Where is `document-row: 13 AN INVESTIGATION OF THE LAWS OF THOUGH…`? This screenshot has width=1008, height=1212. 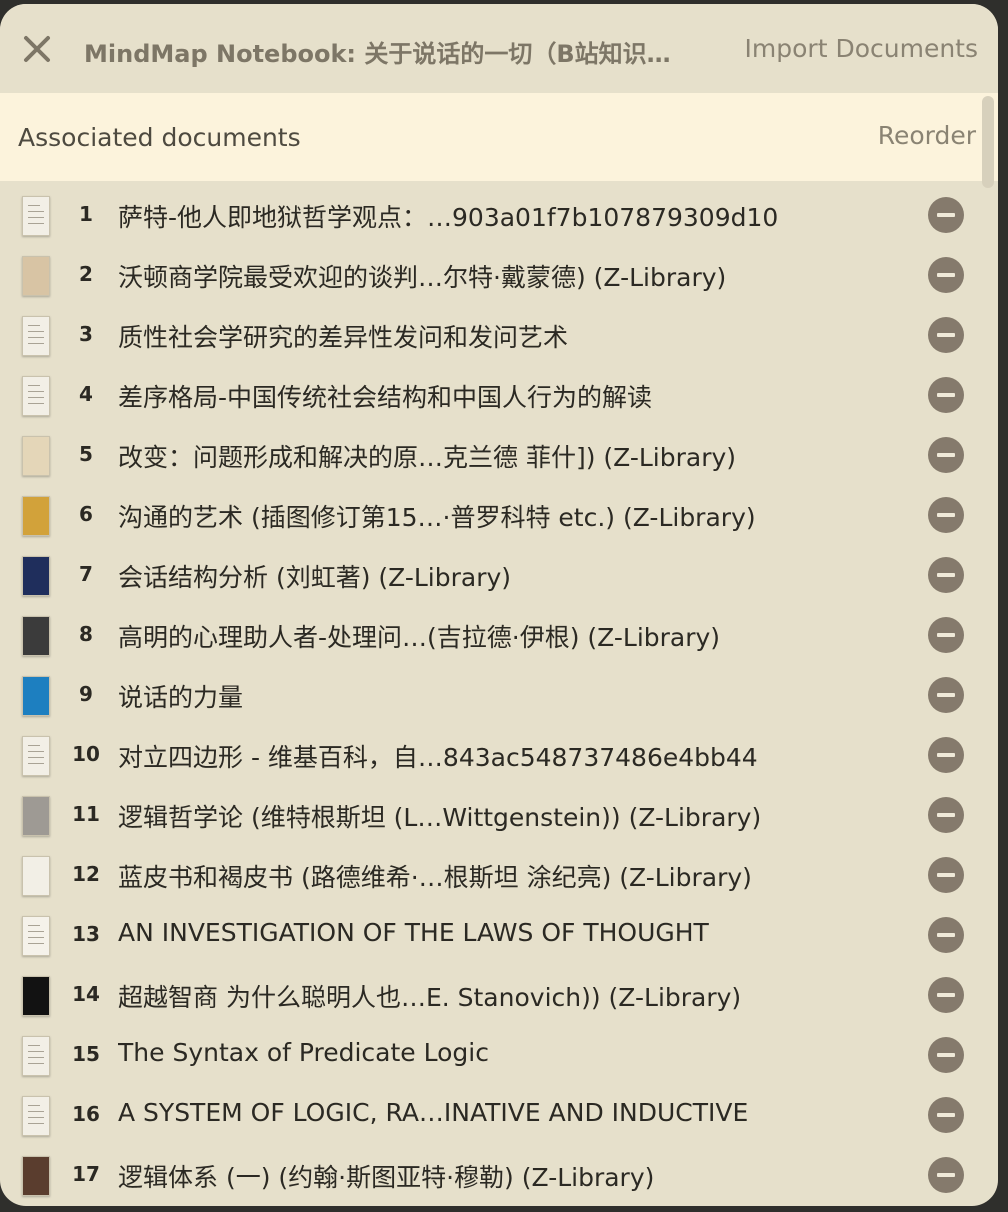 document-row: 13 AN INVESTIGATION OF THE LAWS OF THOUGH… is located at coordinates (499, 934).